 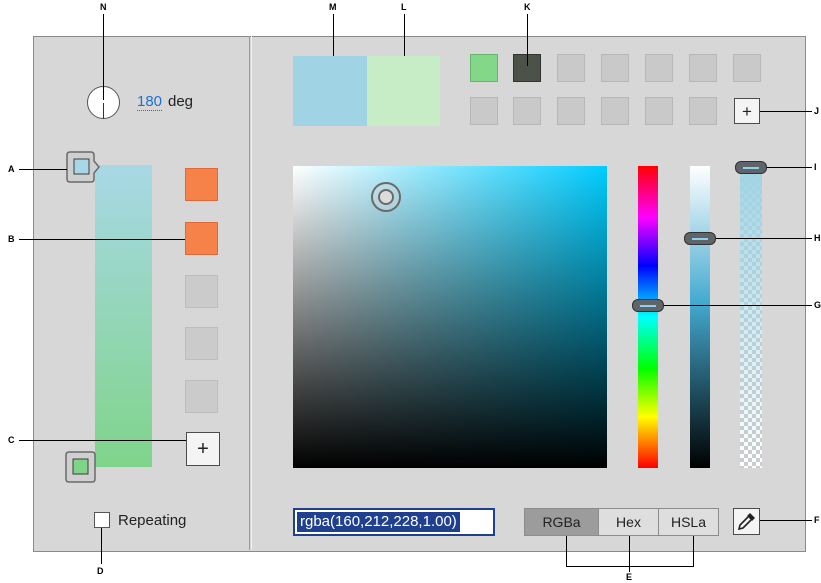 I want to click on angle-unit-label: deg, so click(x=181, y=101).